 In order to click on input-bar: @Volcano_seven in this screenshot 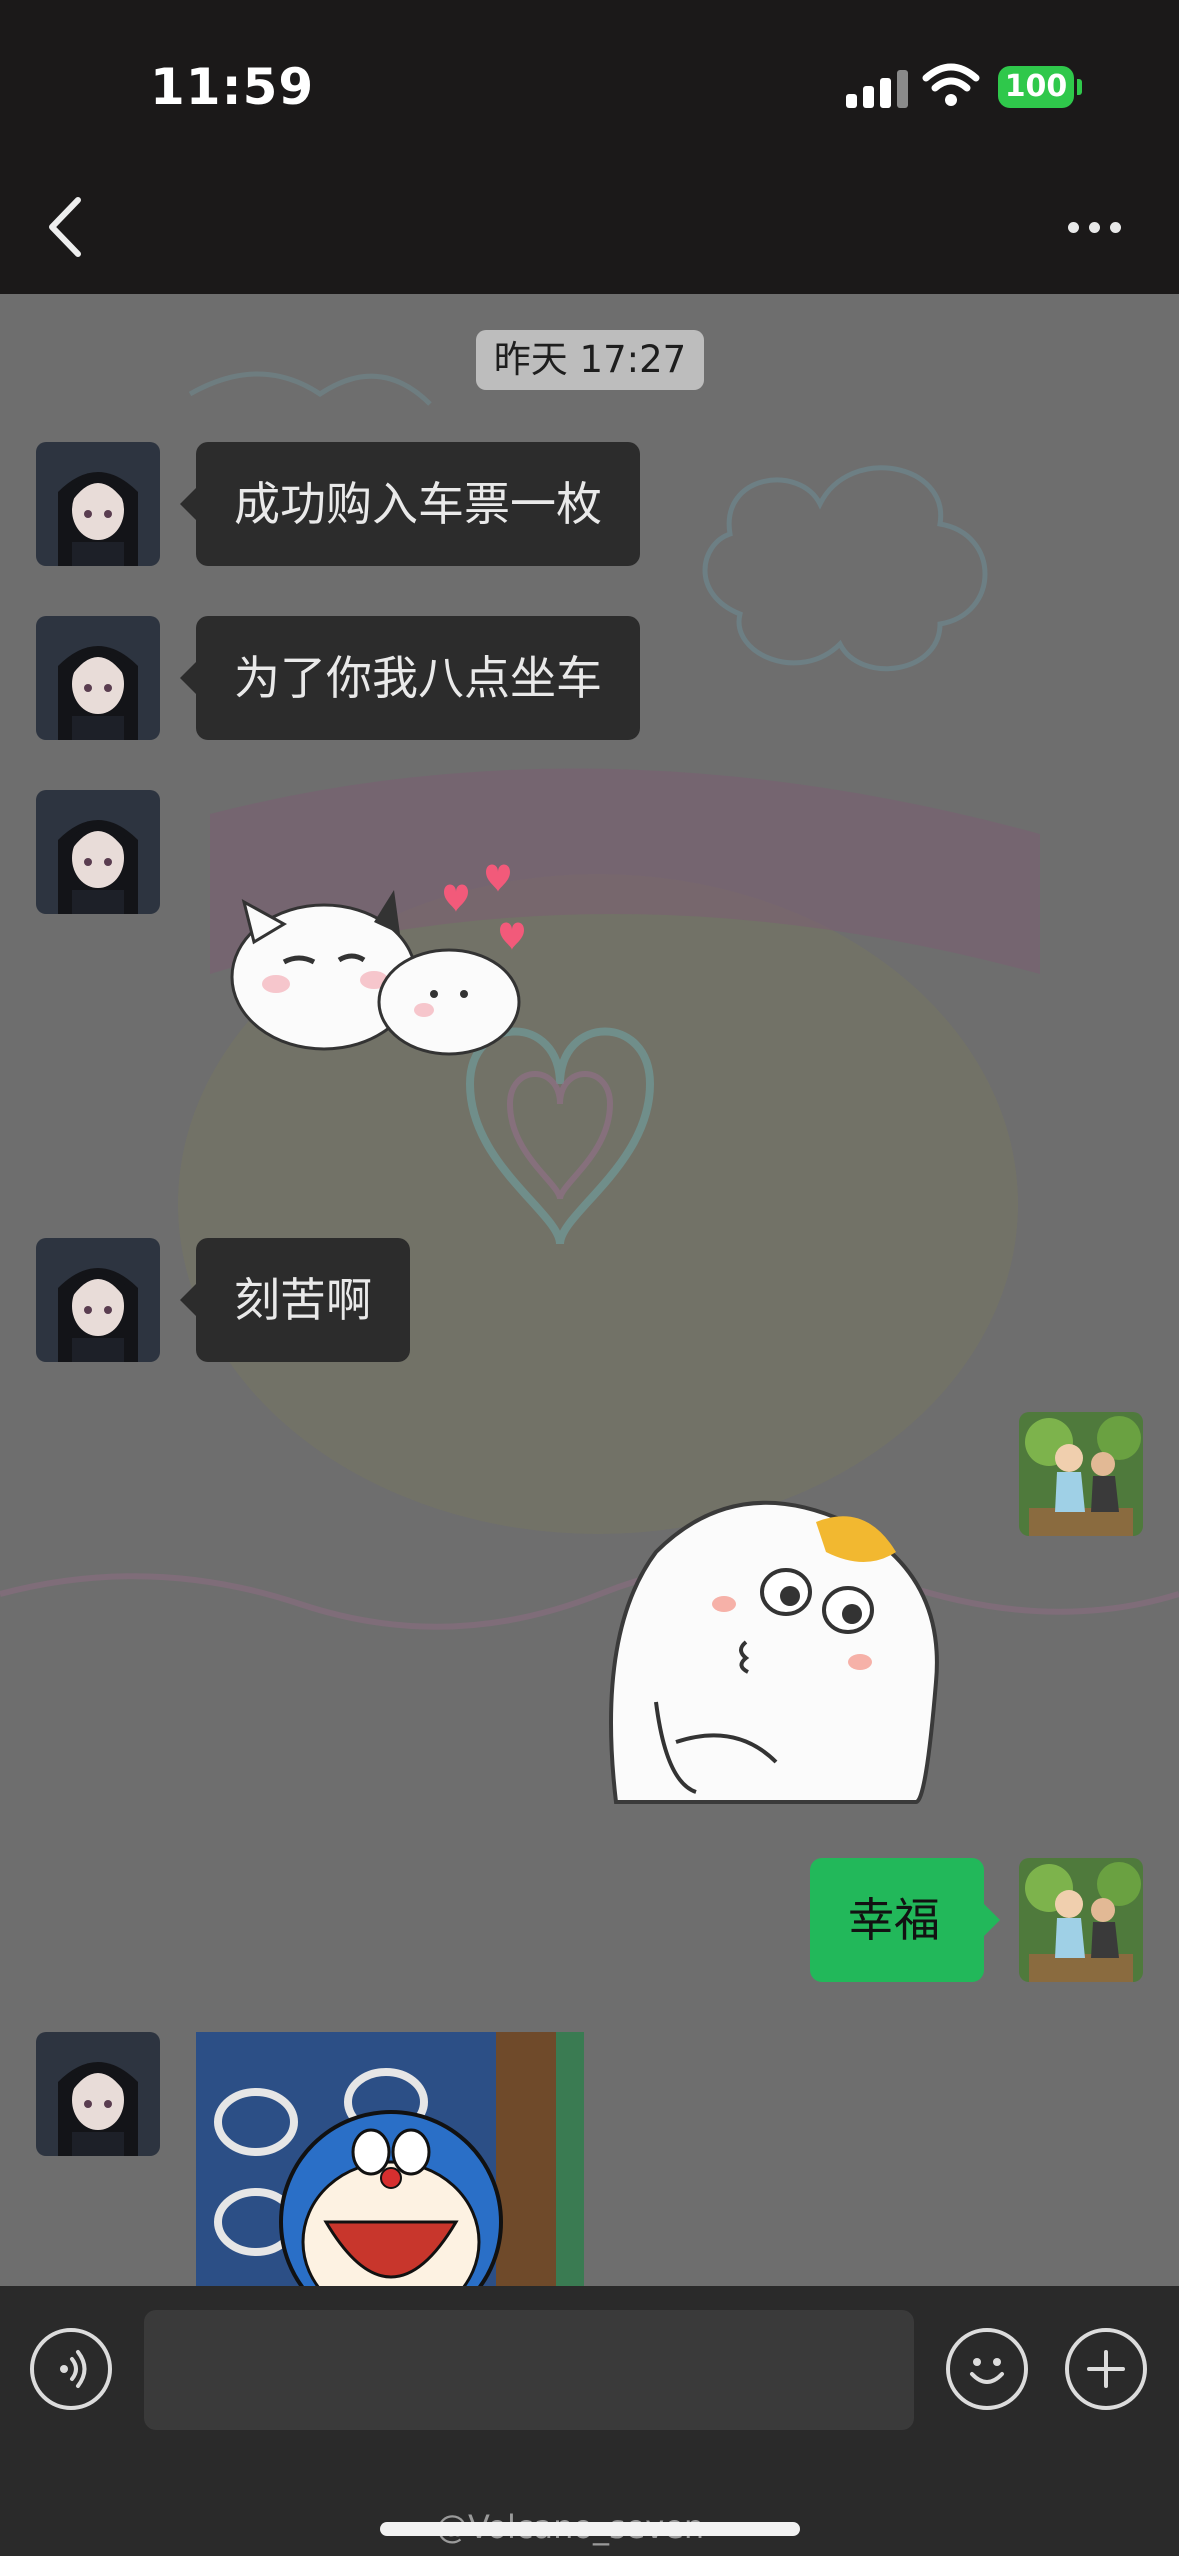, I will do `click(589, 2421)`.